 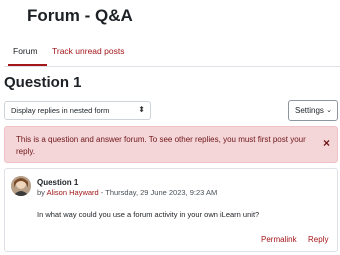 What do you see at coordinates (326, 143) in the screenshot?
I see `close-icon: ×` at bounding box center [326, 143].